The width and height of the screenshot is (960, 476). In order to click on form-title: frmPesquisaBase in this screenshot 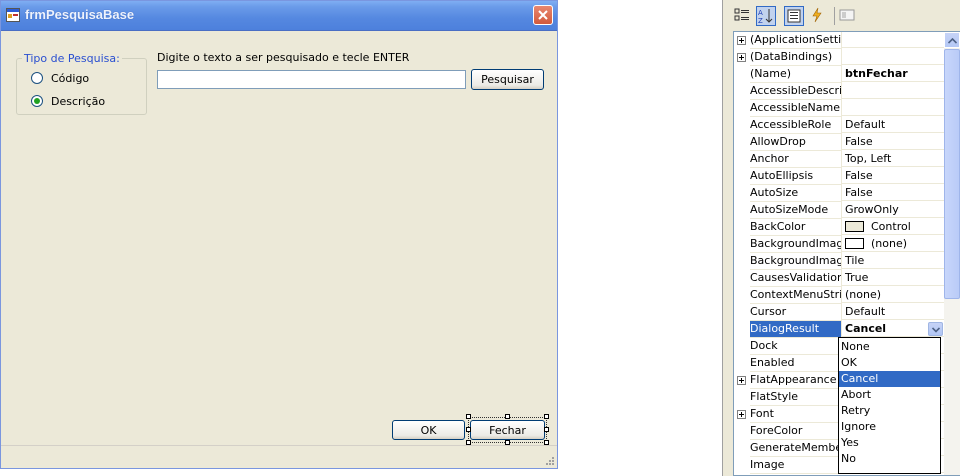, I will do `click(80, 14)`.